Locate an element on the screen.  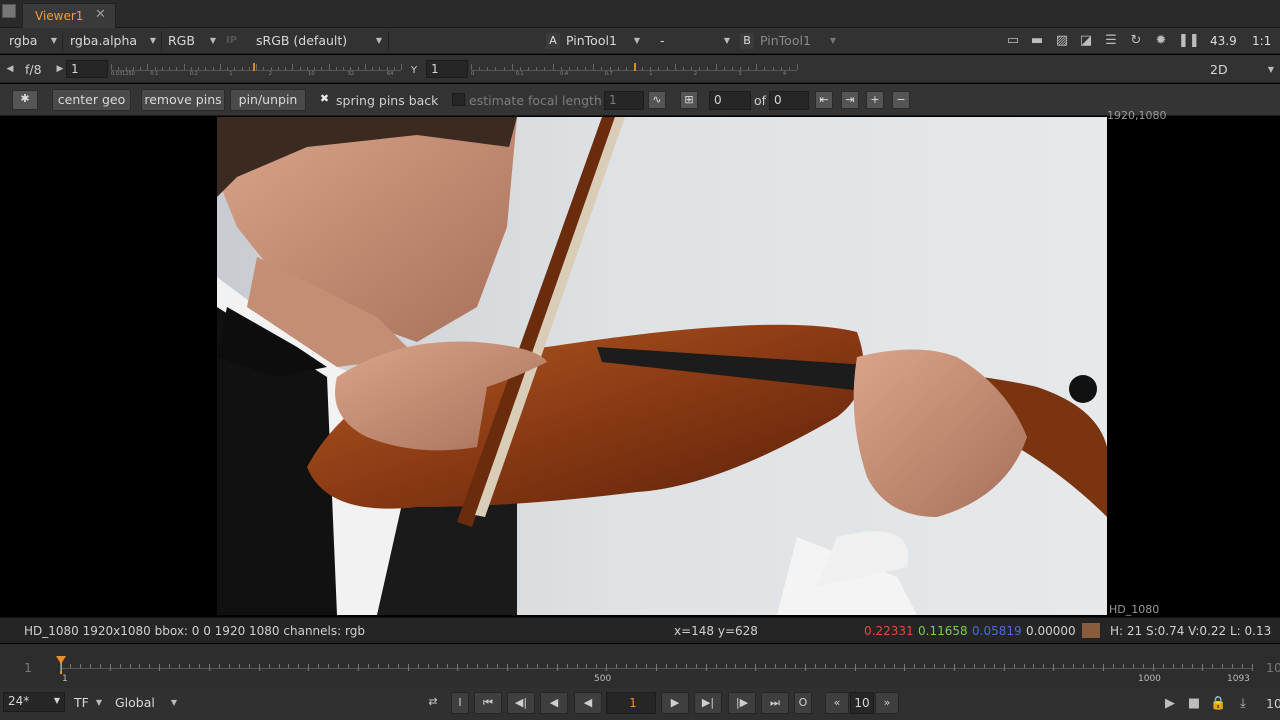
current-frame-field: 1 is located at coordinates (631, 703).